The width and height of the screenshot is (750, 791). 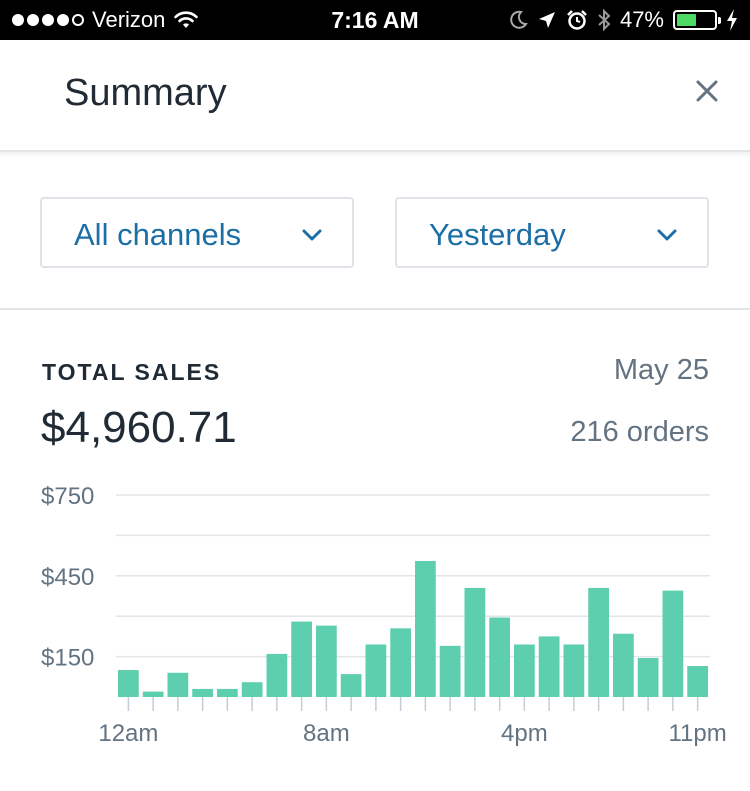 I want to click on status-right: 47%, so click(x=623, y=20).